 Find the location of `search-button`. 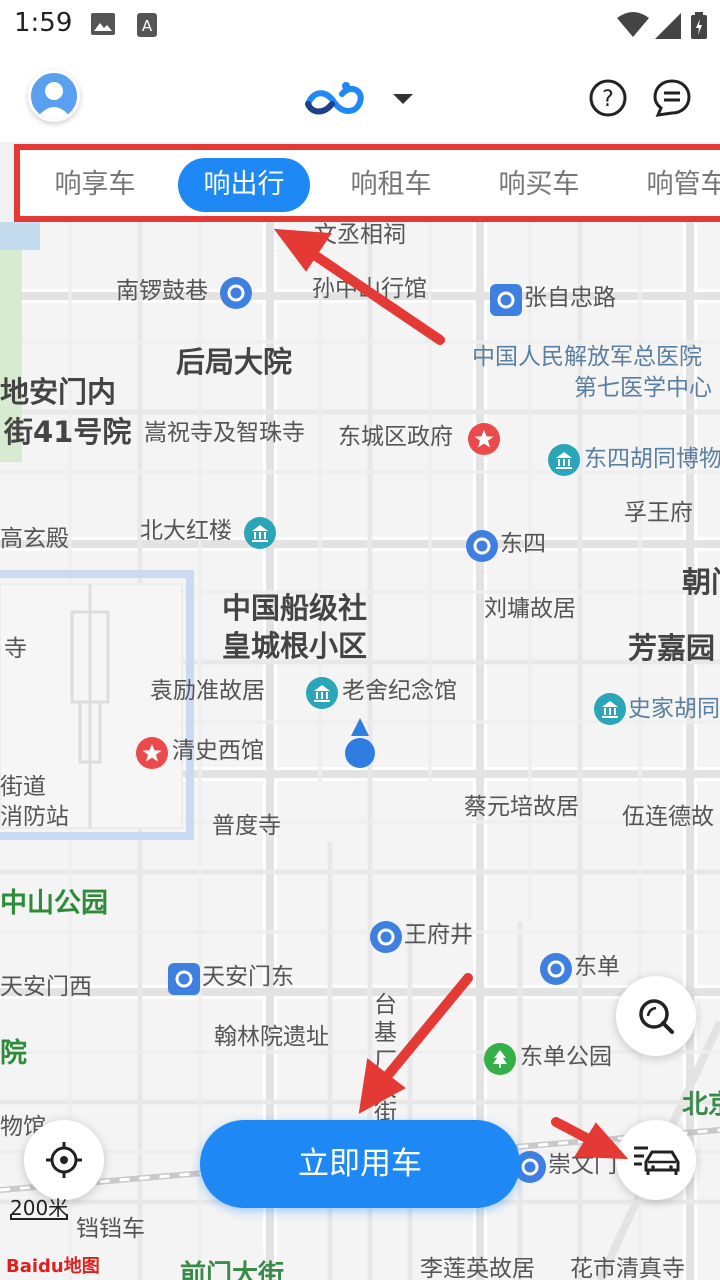

search-button is located at coordinates (656, 1016).